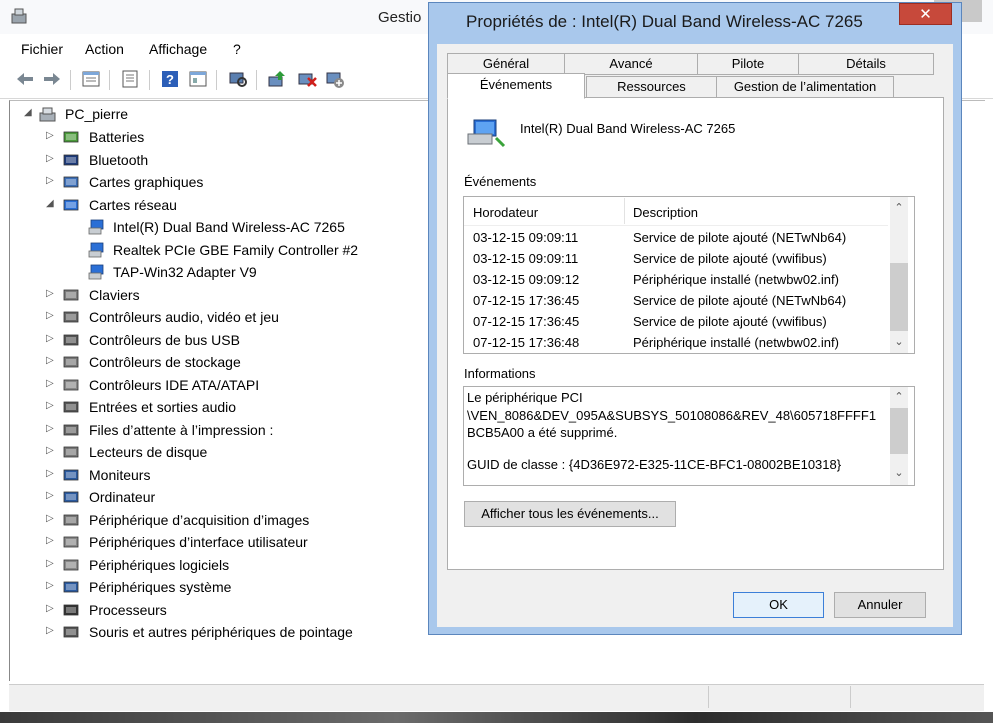 Image resolution: width=993 pixels, height=723 pixels. Describe the element at coordinates (866, 64) in the screenshot. I see `tab-details: Détails` at that location.